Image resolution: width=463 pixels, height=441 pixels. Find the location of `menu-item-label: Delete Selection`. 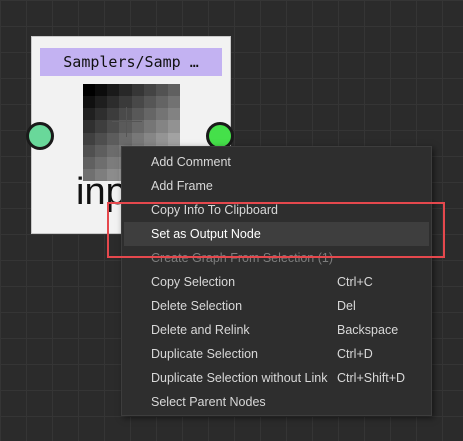

menu-item-label: Delete Selection is located at coordinates (197, 306).